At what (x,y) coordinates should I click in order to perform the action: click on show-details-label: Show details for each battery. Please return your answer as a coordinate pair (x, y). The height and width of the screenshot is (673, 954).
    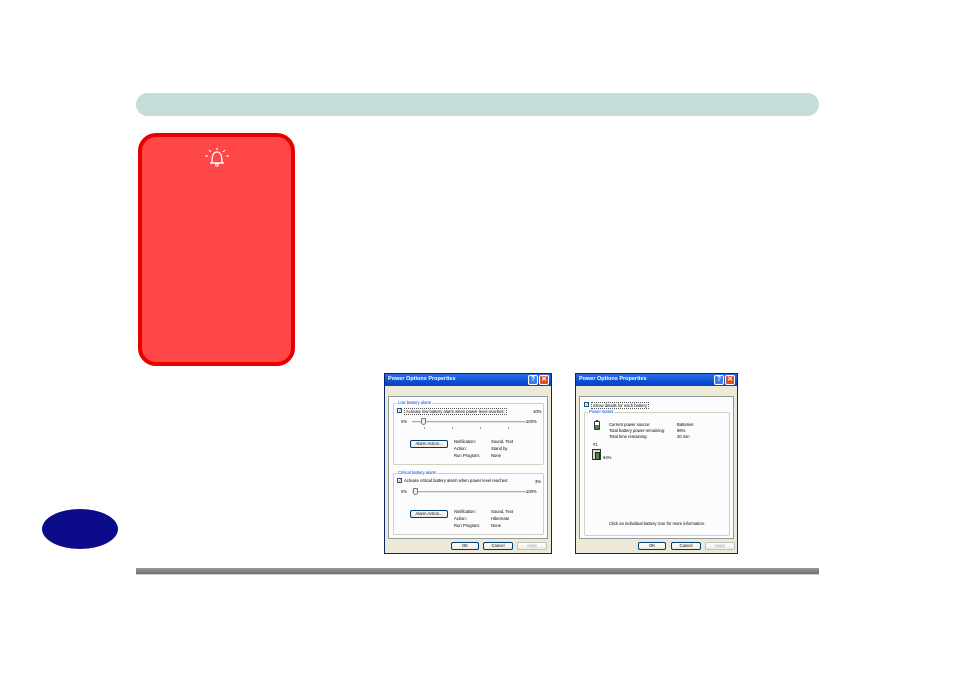
    Looking at the image, I should click on (620, 405).